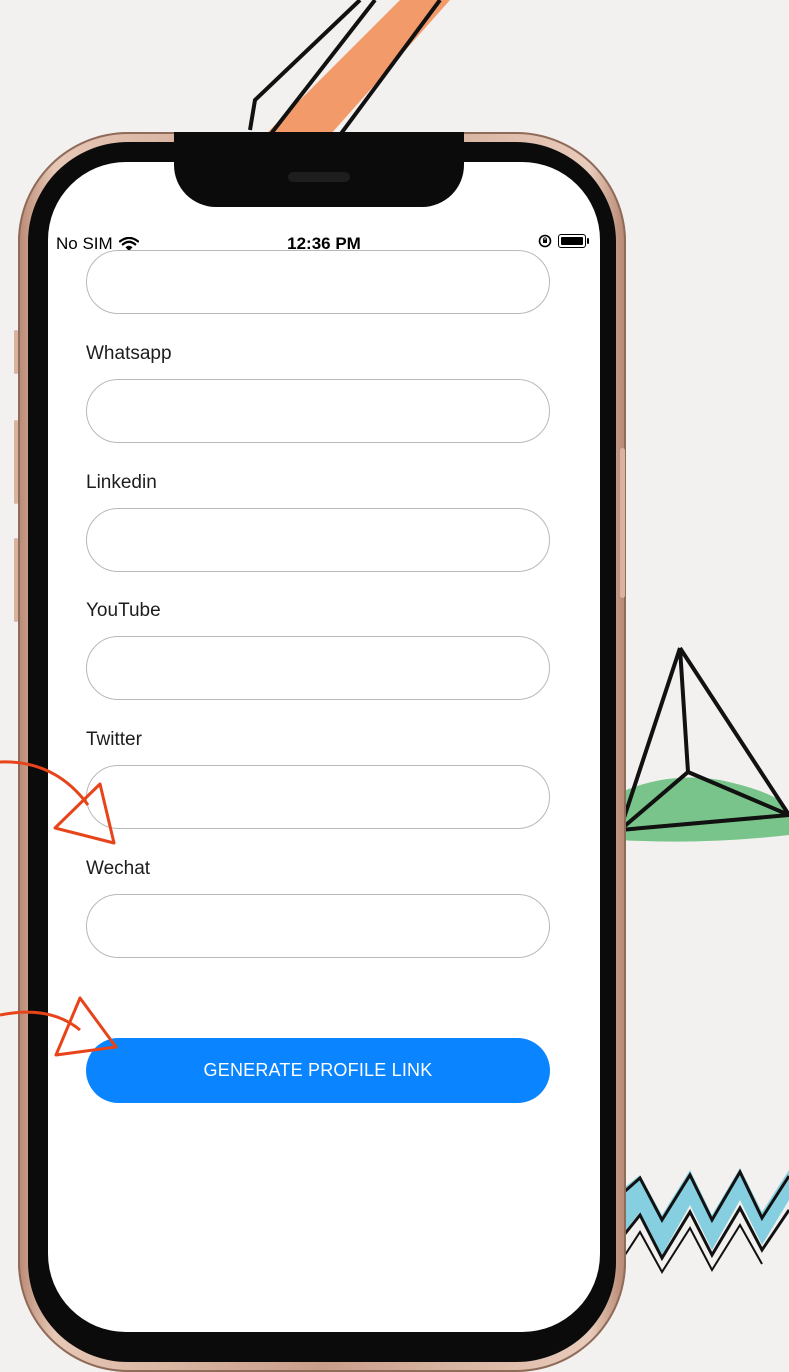 The height and width of the screenshot is (1372, 789). I want to click on twitter-label: Twitter, so click(114, 739).